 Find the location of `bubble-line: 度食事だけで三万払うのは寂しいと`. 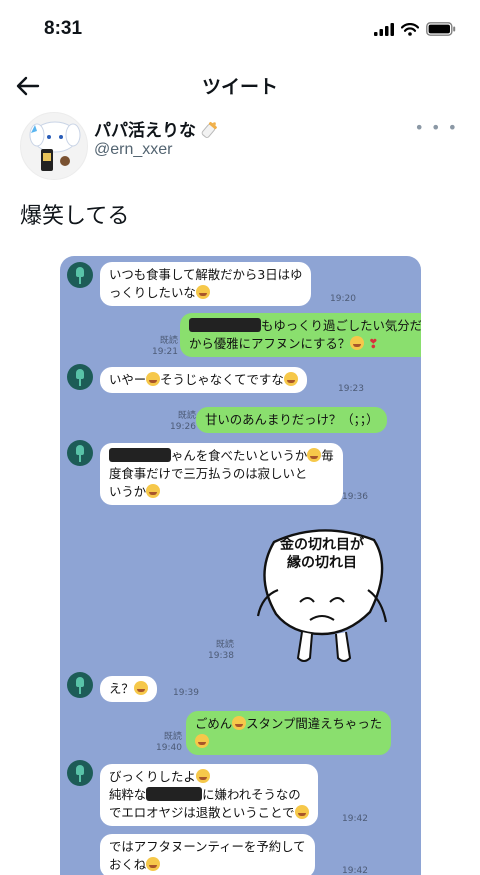

bubble-line: 度食事だけで三万払うのは寂しいと is located at coordinates (208, 473).